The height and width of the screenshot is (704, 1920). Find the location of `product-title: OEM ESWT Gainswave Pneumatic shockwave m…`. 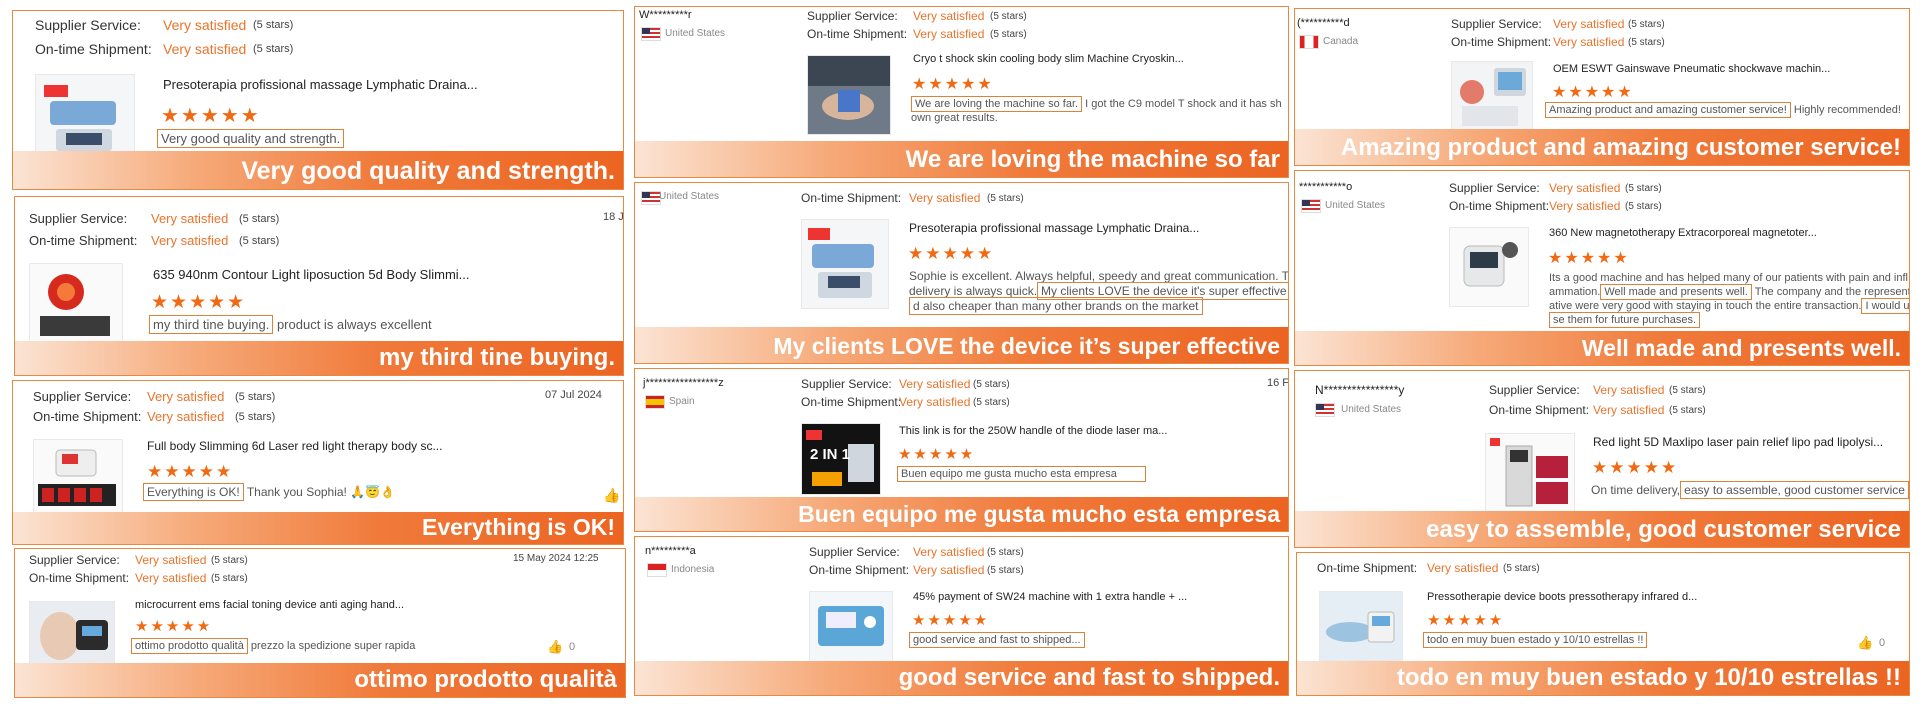

product-title: OEM ESWT Gainswave Pneumatic shockwave m… is located at coordinates (1691, 69).